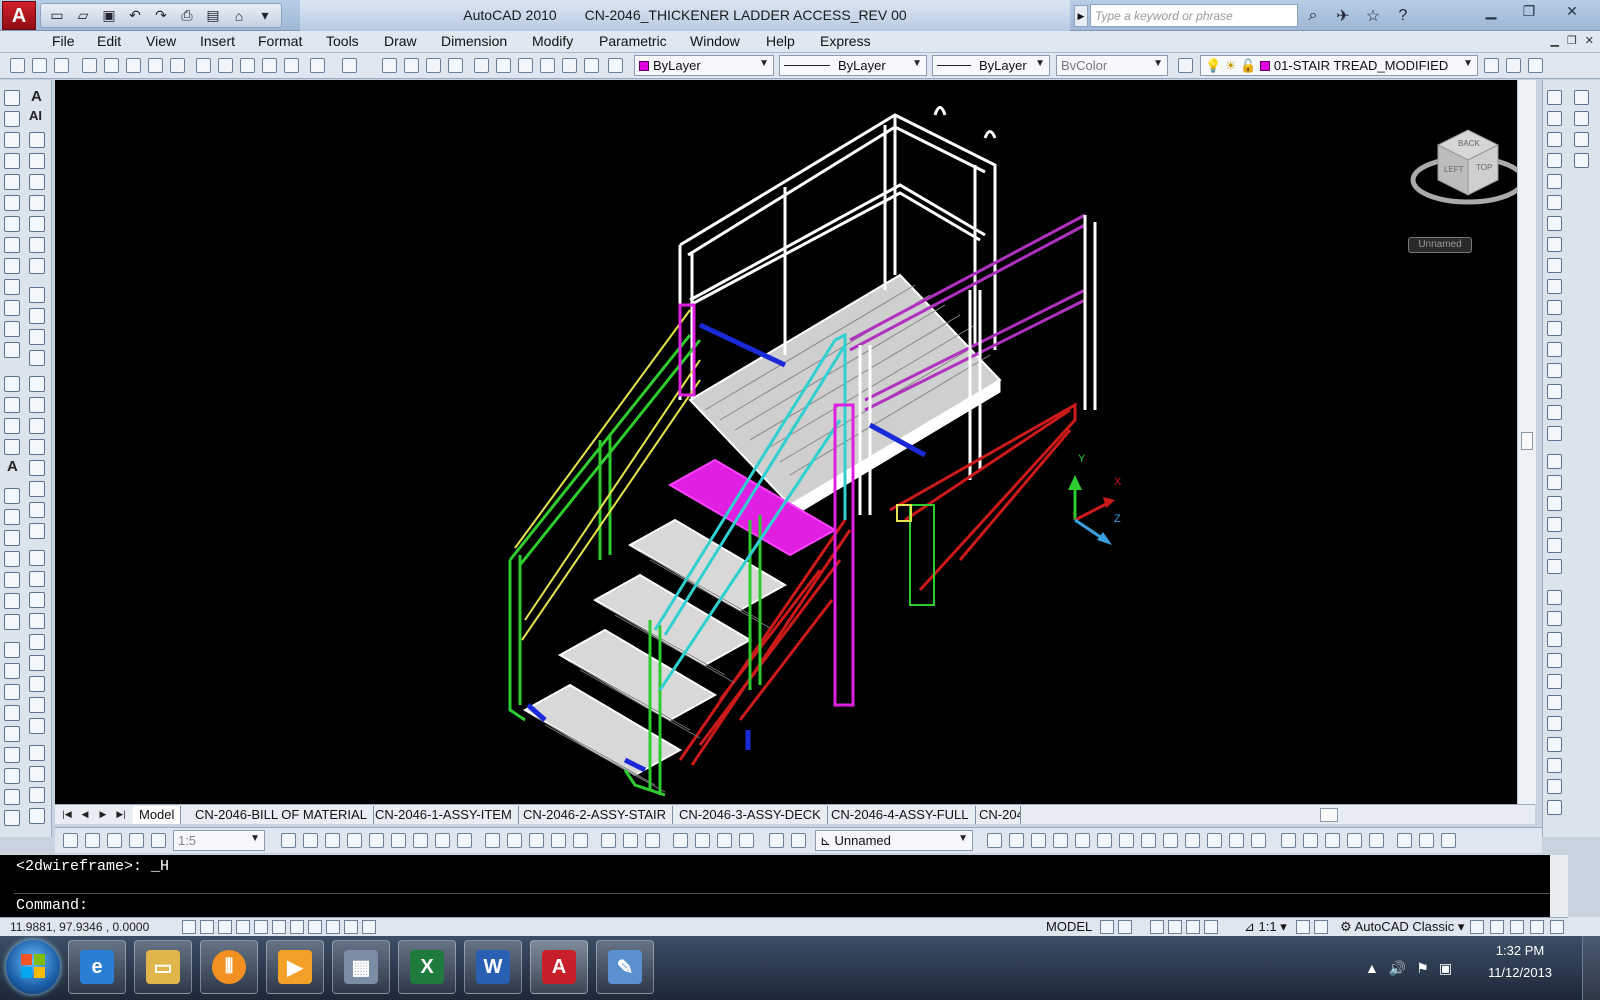 The image size is (1600, 1000). Describe the element at coordinates (1554, 765) in the screenshot. I see `se-iso-icon` at that location.